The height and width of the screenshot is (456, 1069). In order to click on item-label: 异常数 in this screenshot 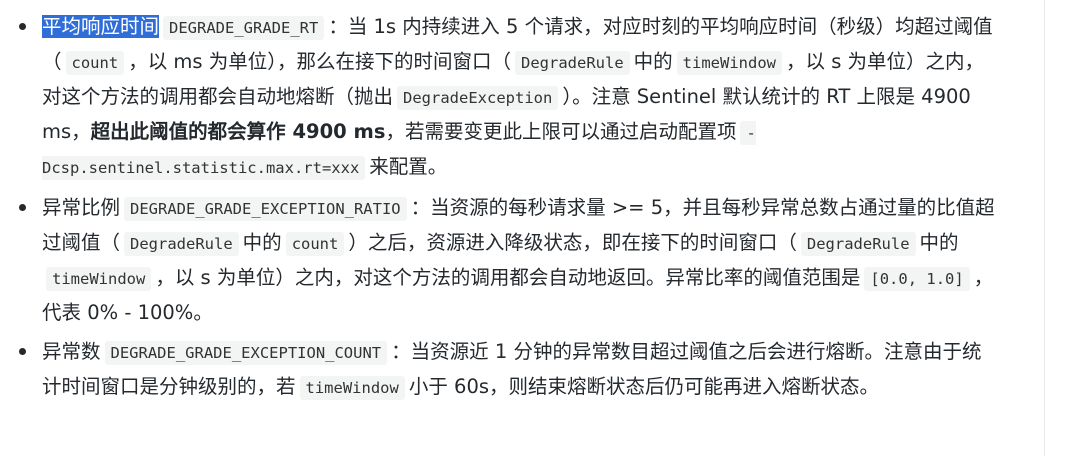, I will do `click(71, 351)`.